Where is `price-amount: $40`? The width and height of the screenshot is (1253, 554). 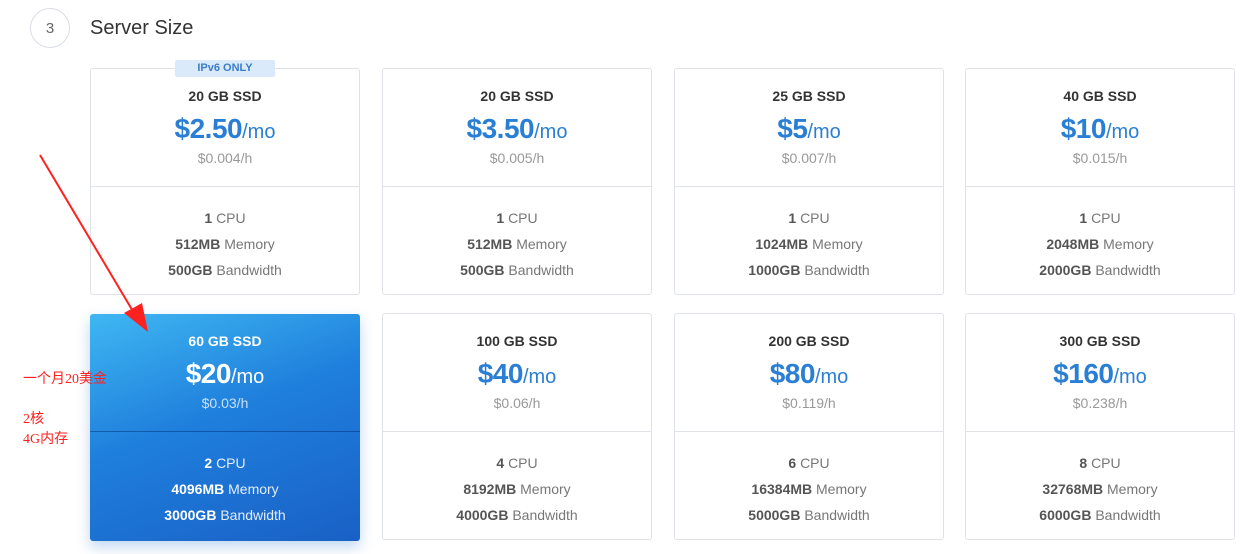 price-amount: $40 is located at coordinates (500, 373).